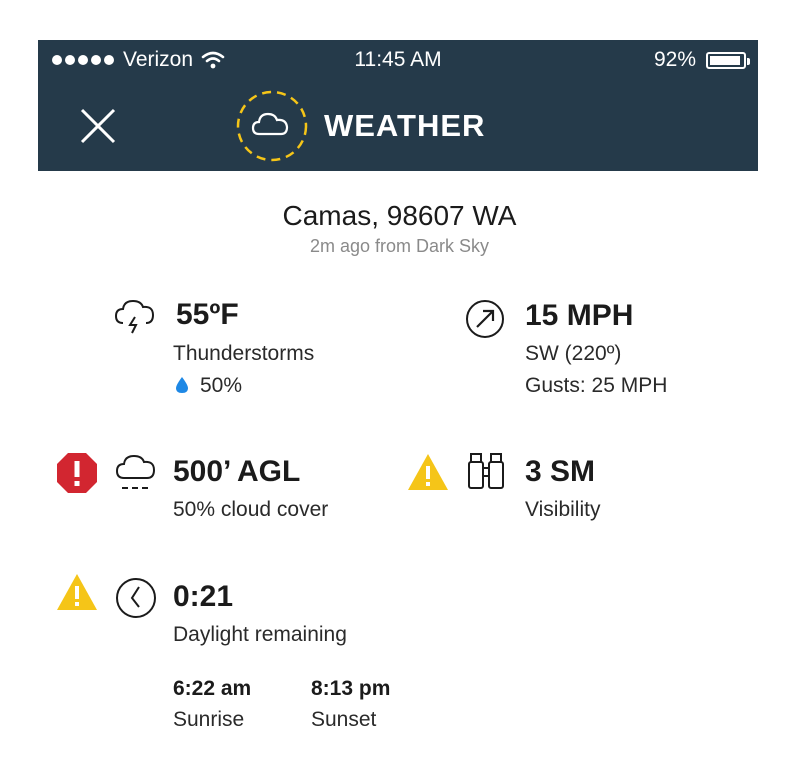  What do you see at coordinates (674, 59) in the screenshot?
I see `battery-percent: 92%` at bounding box center [674, 59].